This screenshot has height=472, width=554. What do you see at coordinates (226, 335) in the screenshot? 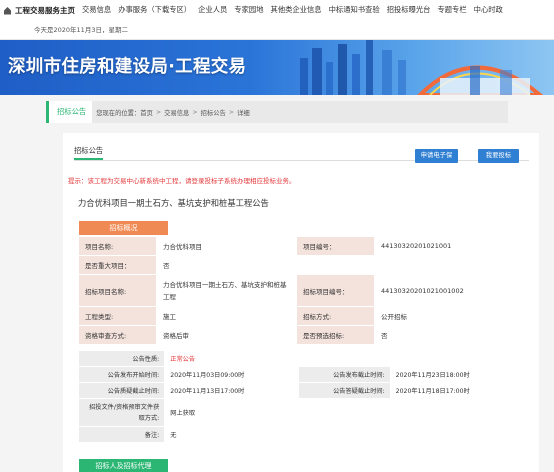
I see `overview-value: 资格后审` at bounding box center [226, 335].